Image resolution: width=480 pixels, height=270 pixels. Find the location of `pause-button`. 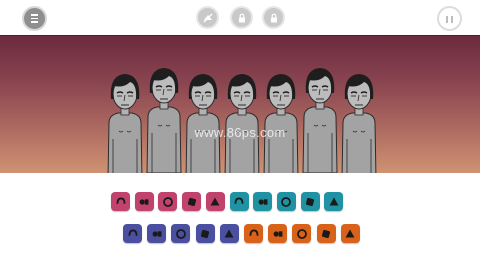

pause-button is located at coordinates (449, 18).